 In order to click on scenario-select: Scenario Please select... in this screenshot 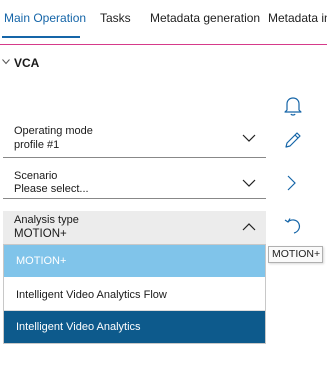, I will do `click(134, 180)`.